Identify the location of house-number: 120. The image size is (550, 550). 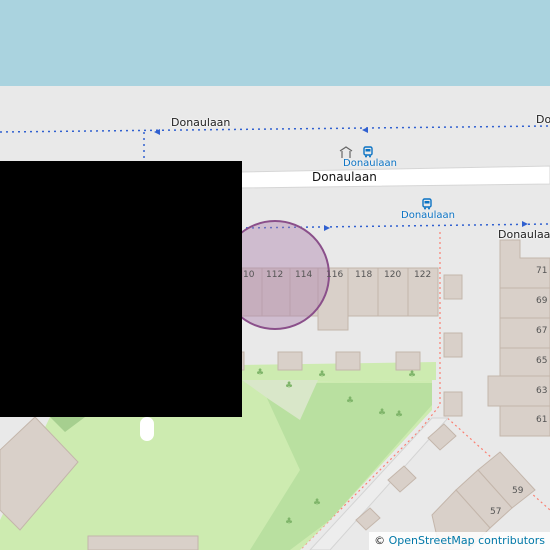
(393, 275).